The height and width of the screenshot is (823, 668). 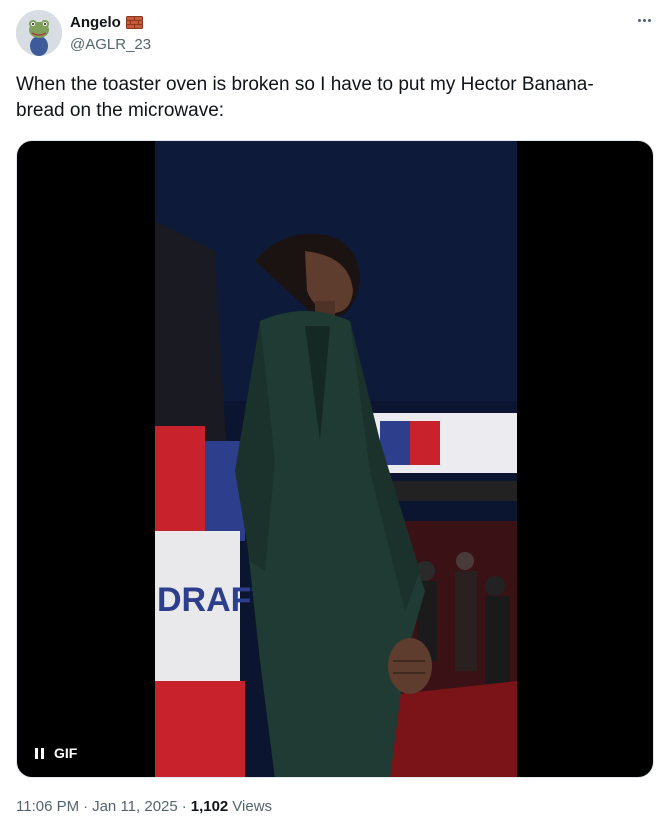 What do you see at coordinates (39, 753) in the screenshot?
I see `pause-icon` at bounding box center [39, 753].